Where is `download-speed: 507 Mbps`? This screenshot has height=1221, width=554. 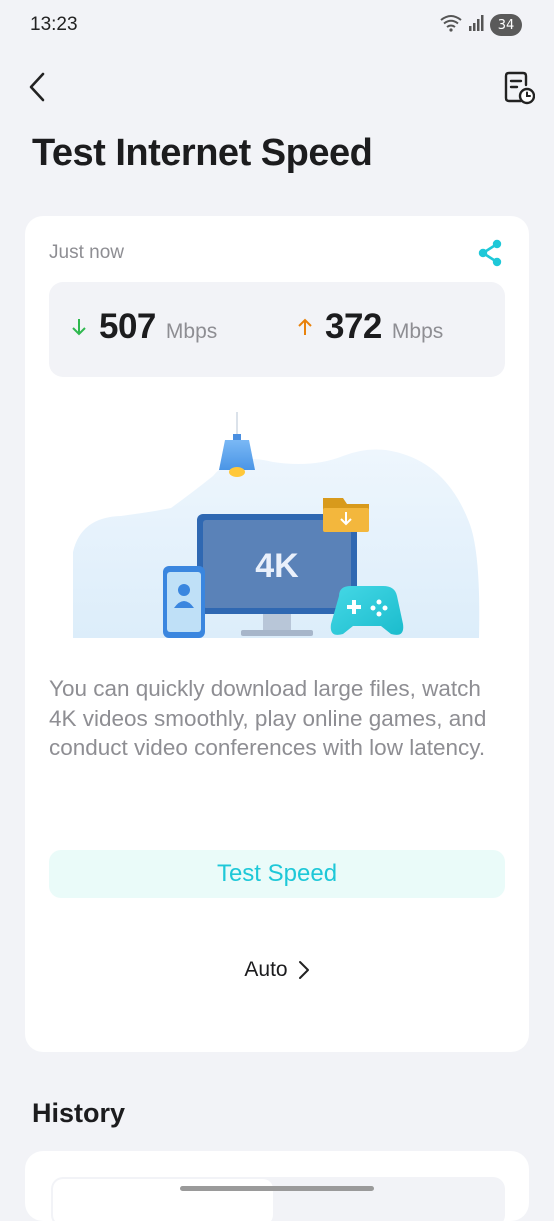
download-speed: 507 Mbps is located at coordinates (144, 327).